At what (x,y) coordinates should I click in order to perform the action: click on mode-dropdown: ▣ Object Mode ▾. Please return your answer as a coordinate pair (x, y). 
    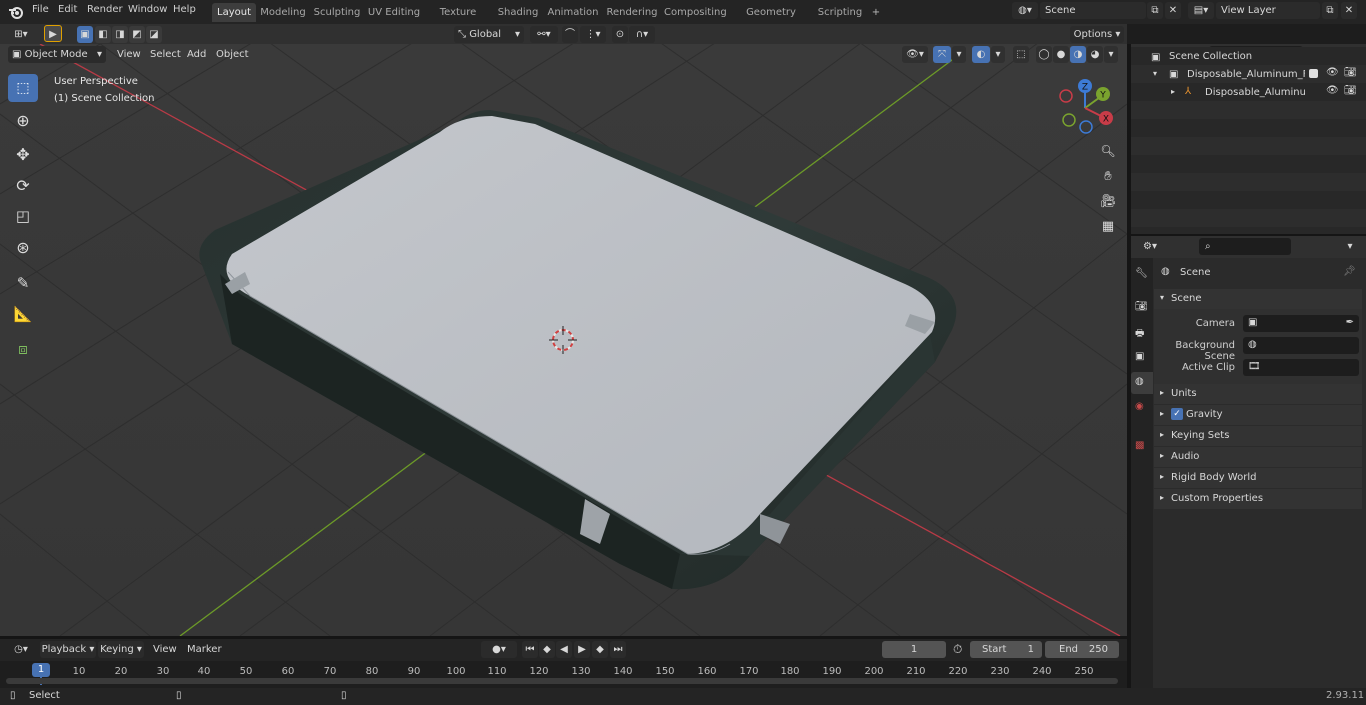
    Looking at the image, I should click on (57, 54).